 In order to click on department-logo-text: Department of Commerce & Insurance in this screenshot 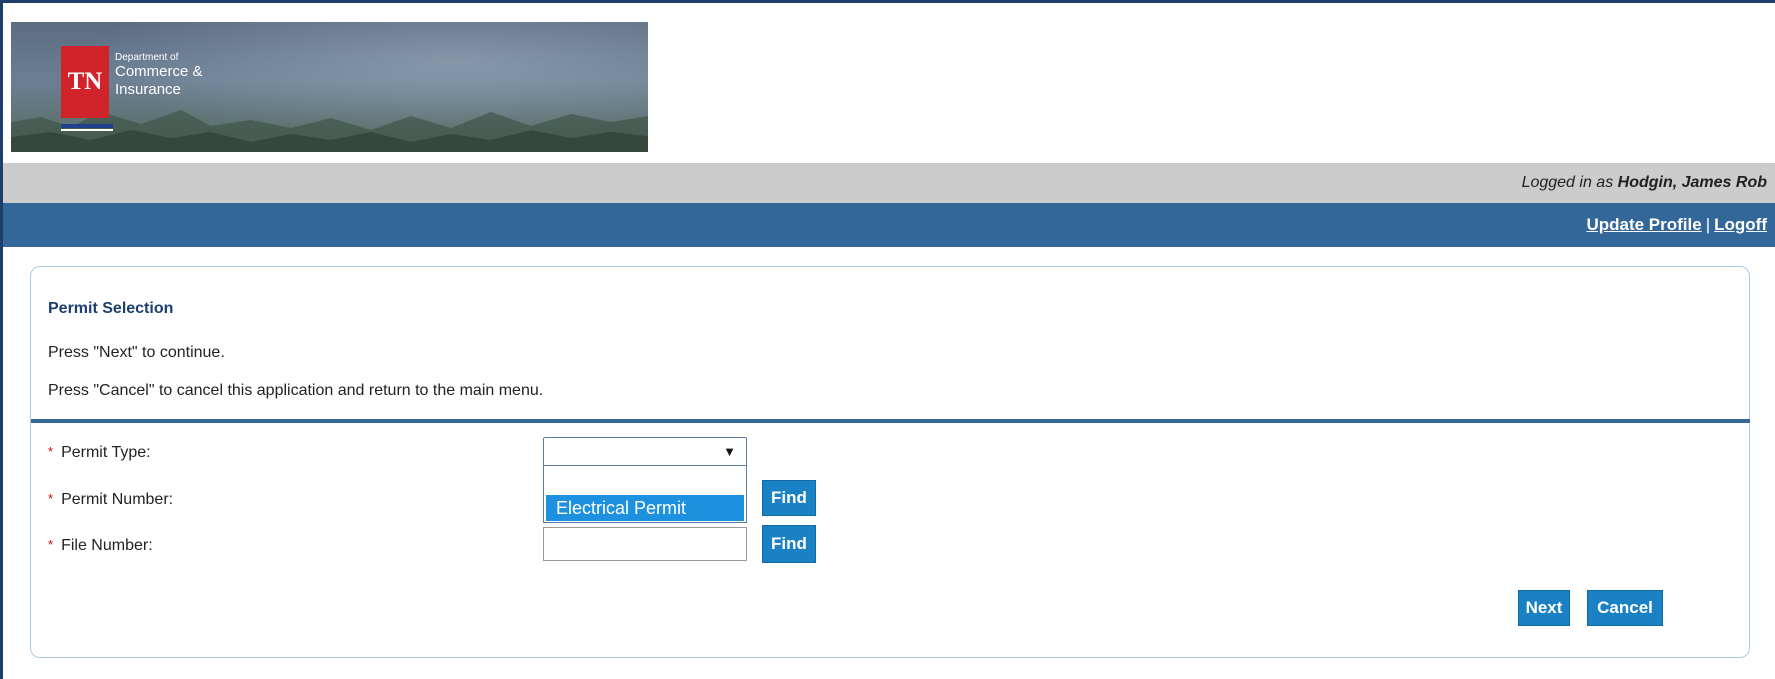, I will do `click(159, 75)`.